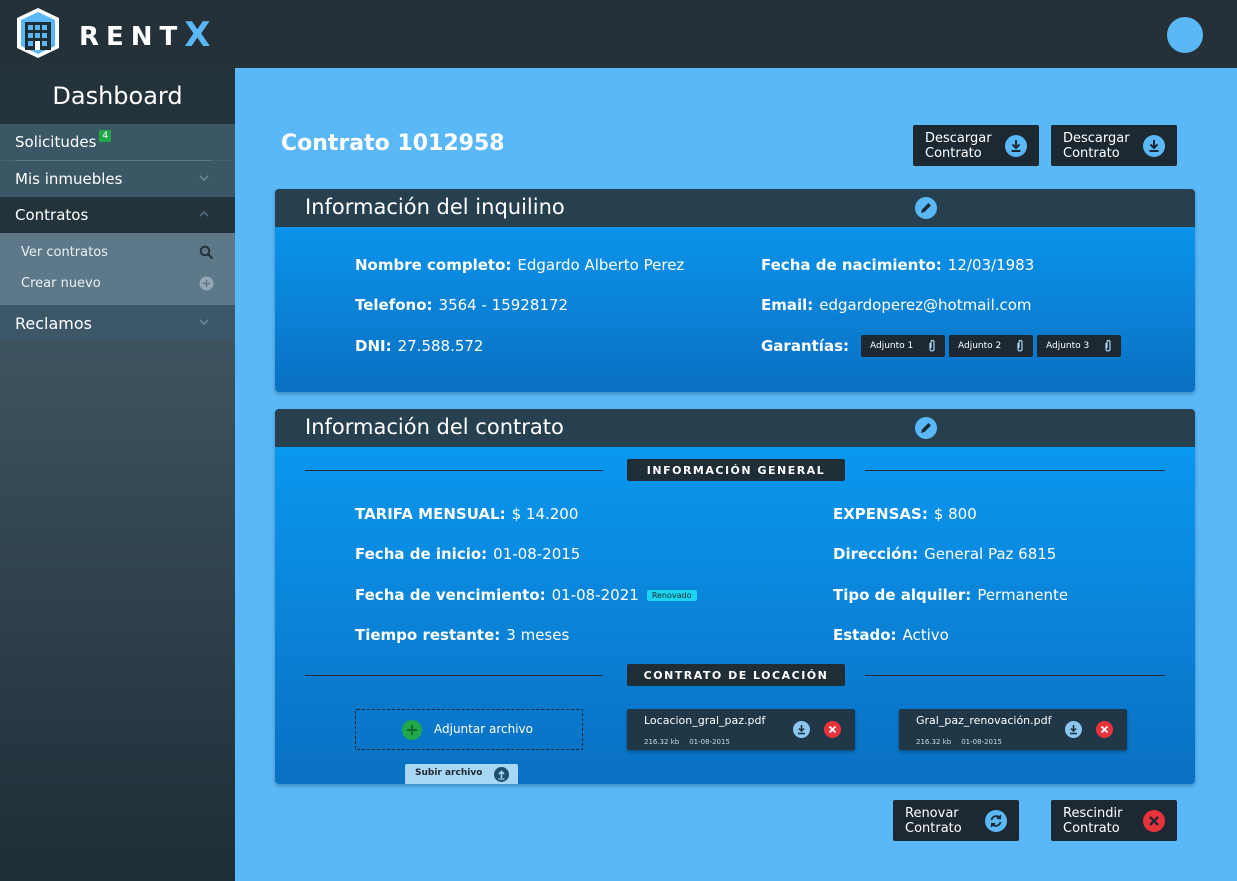  Describe the element at coordinates (145, 34) in the screenshot. I see `brand-name: RENTX` at that location.